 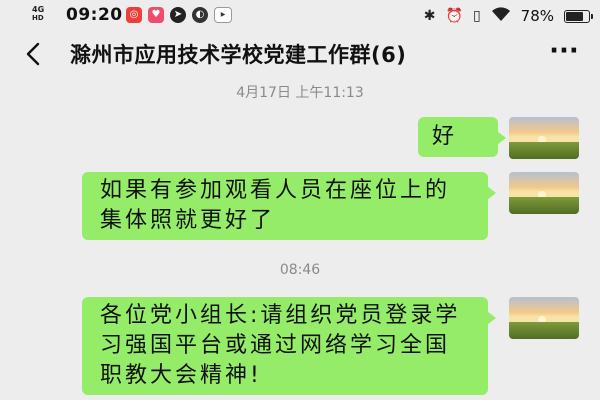 I want to click on status-bar: 4G HD 09:20 ◎ ♥ ➤ ◐ ▶ ✱ ⏰ ▯ 78%, so click(x=300, y=15).